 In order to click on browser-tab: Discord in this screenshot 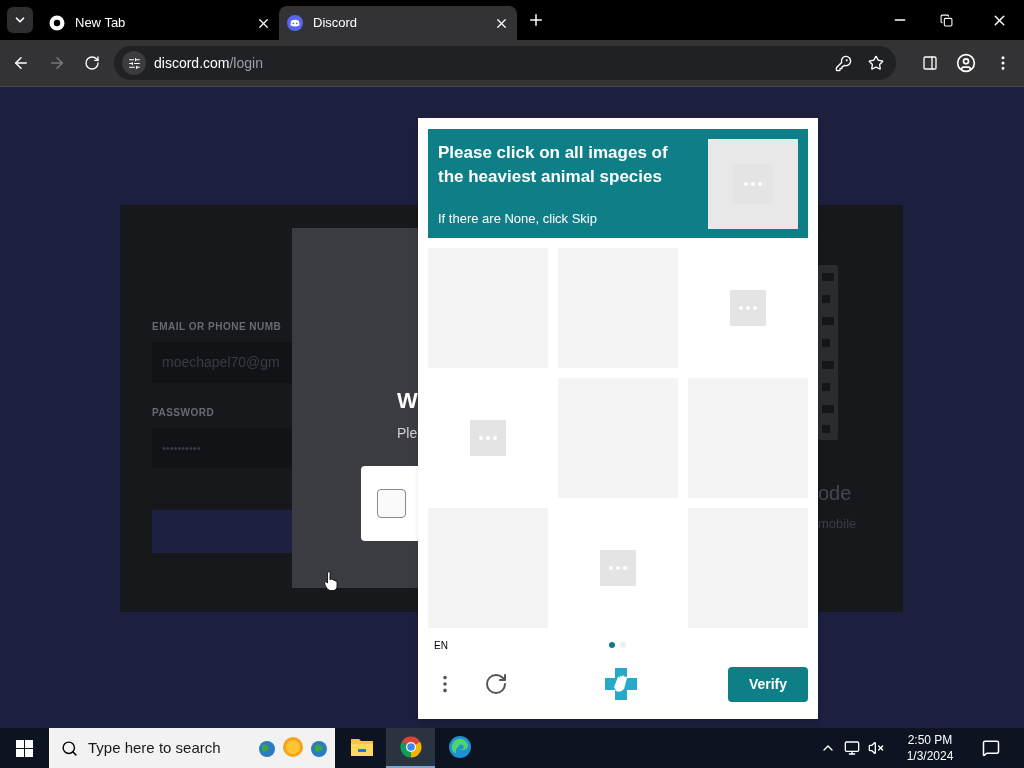, I will do `click(398, 23)`.